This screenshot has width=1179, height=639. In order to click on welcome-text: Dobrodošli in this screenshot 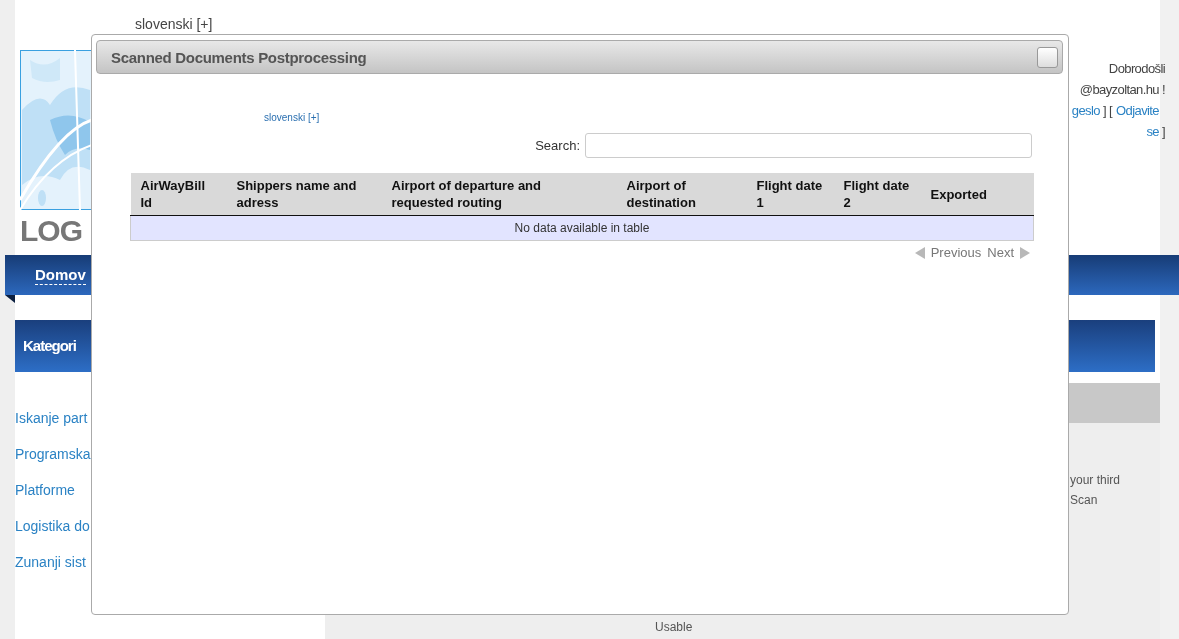, I will do `click(1136, 69)`.